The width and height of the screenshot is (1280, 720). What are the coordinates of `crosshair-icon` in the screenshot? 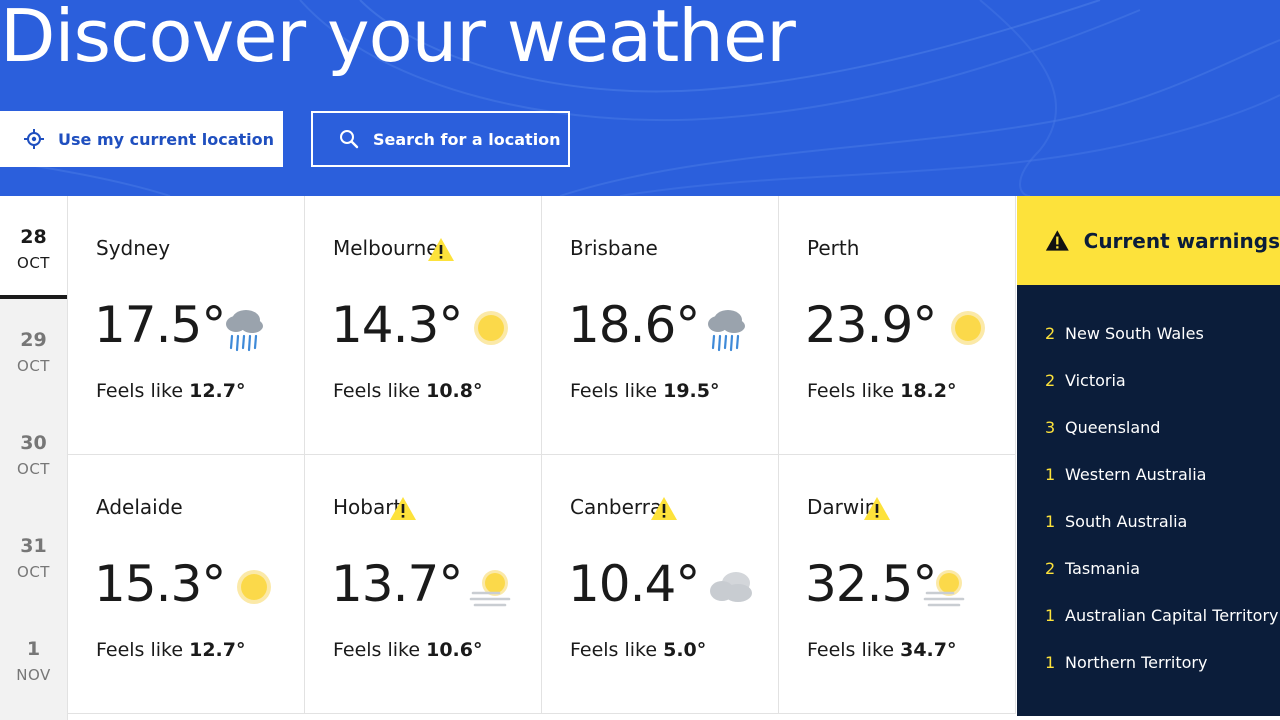 It's located at (34, 139).